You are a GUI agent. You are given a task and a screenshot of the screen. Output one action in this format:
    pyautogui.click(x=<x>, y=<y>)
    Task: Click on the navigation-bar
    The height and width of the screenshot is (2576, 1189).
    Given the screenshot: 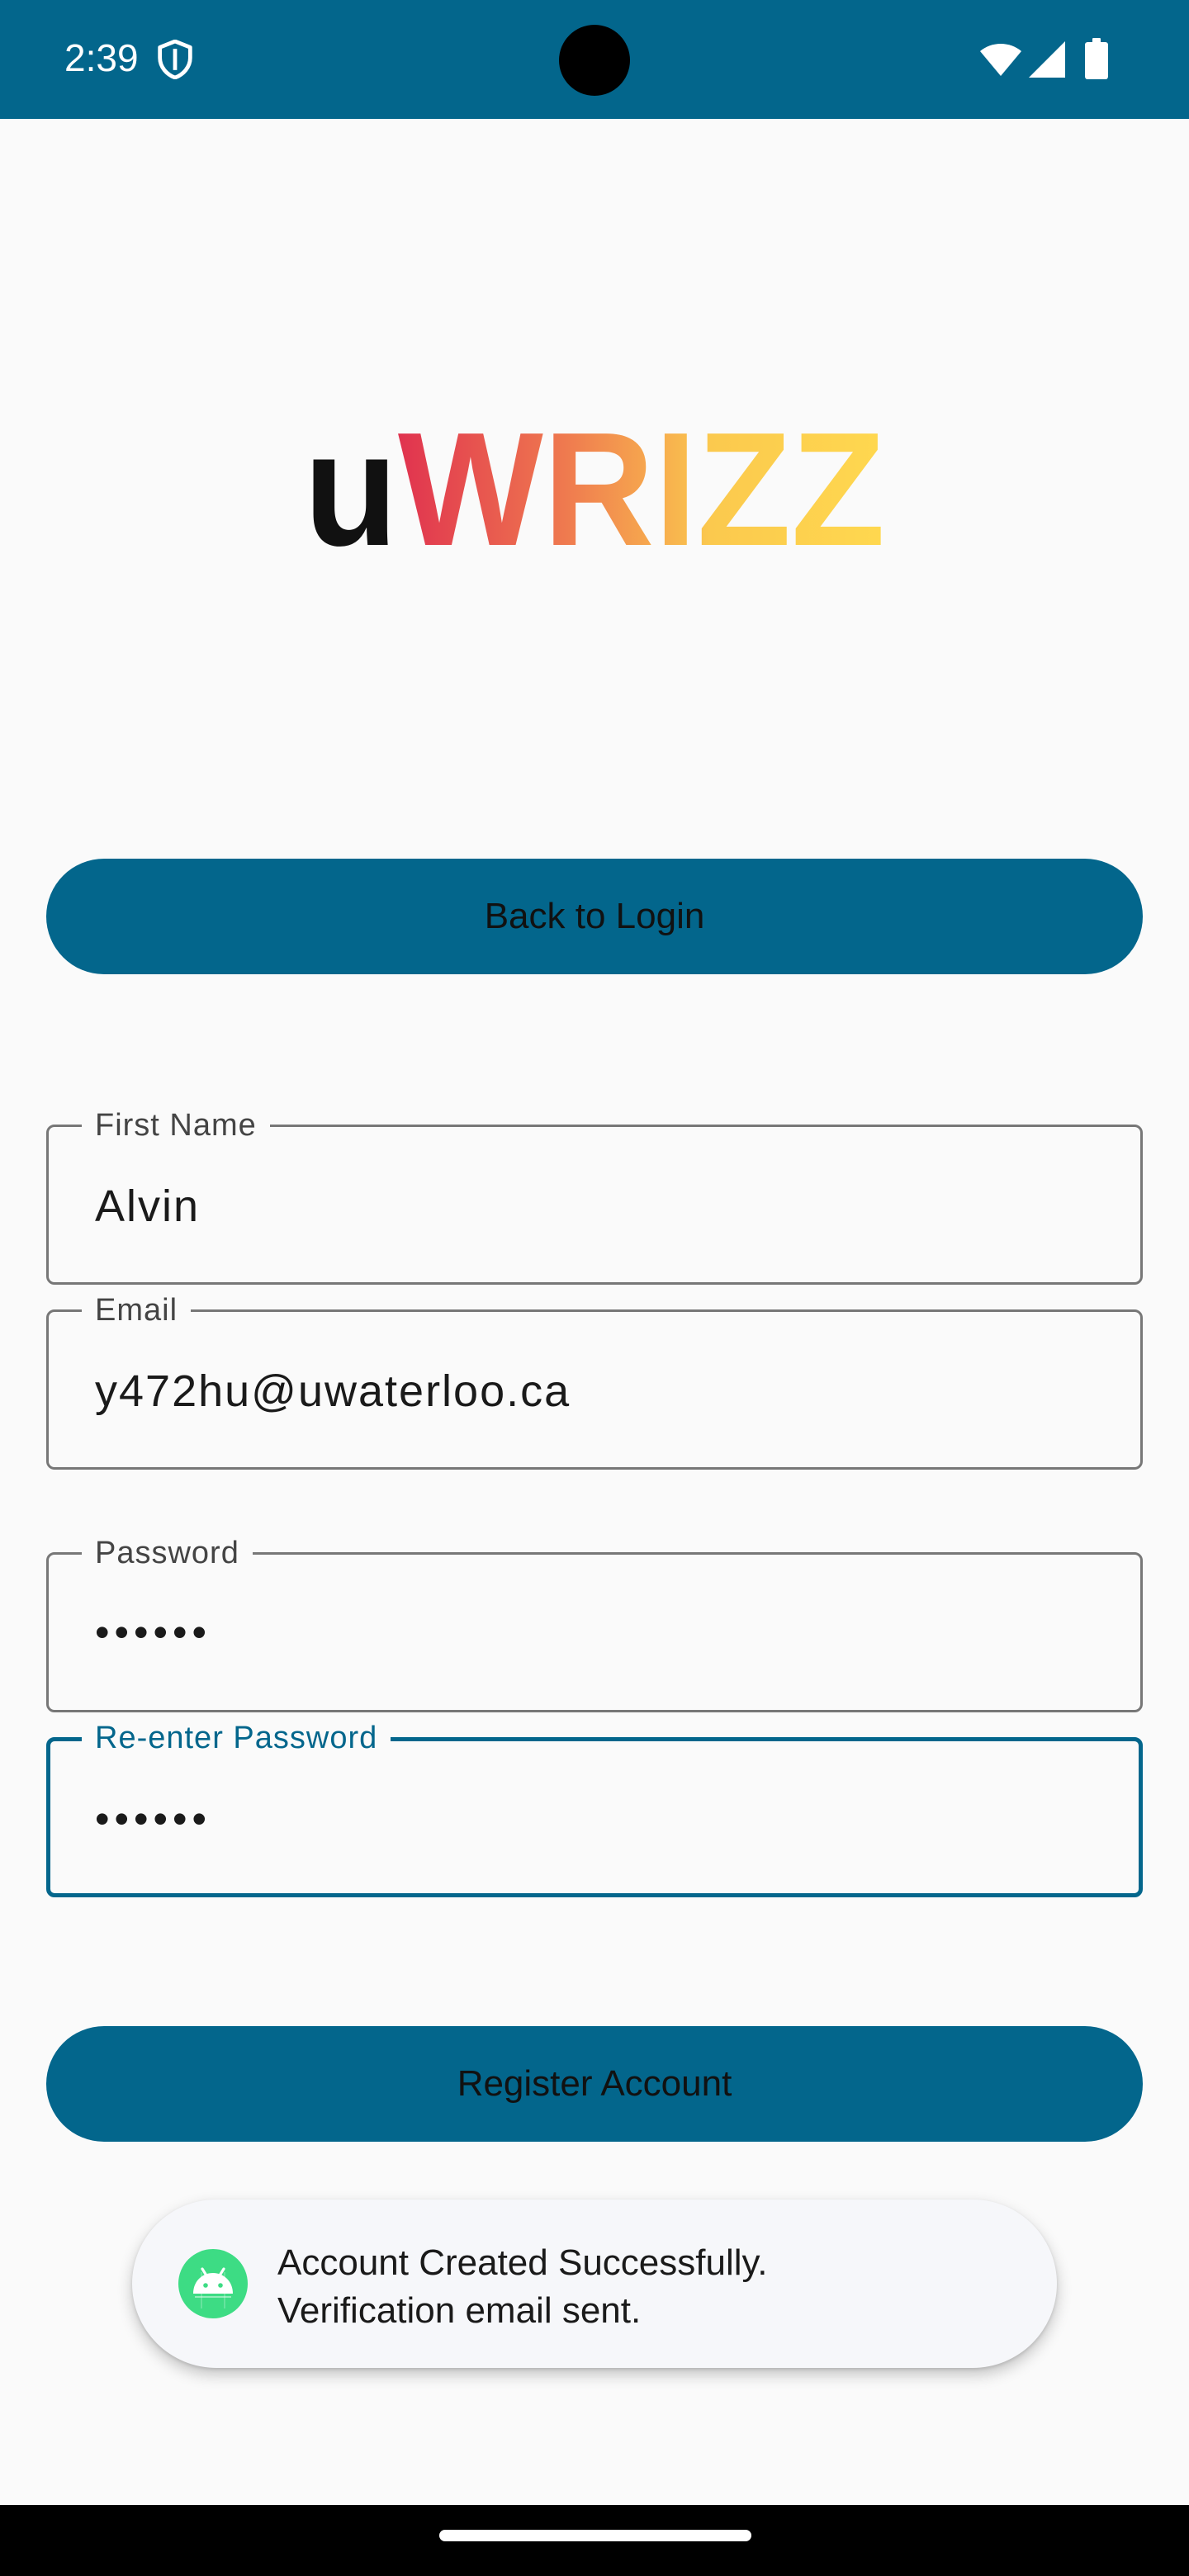 What is the action you would take?
    pyautogui.click(x=594, y=2540)
    